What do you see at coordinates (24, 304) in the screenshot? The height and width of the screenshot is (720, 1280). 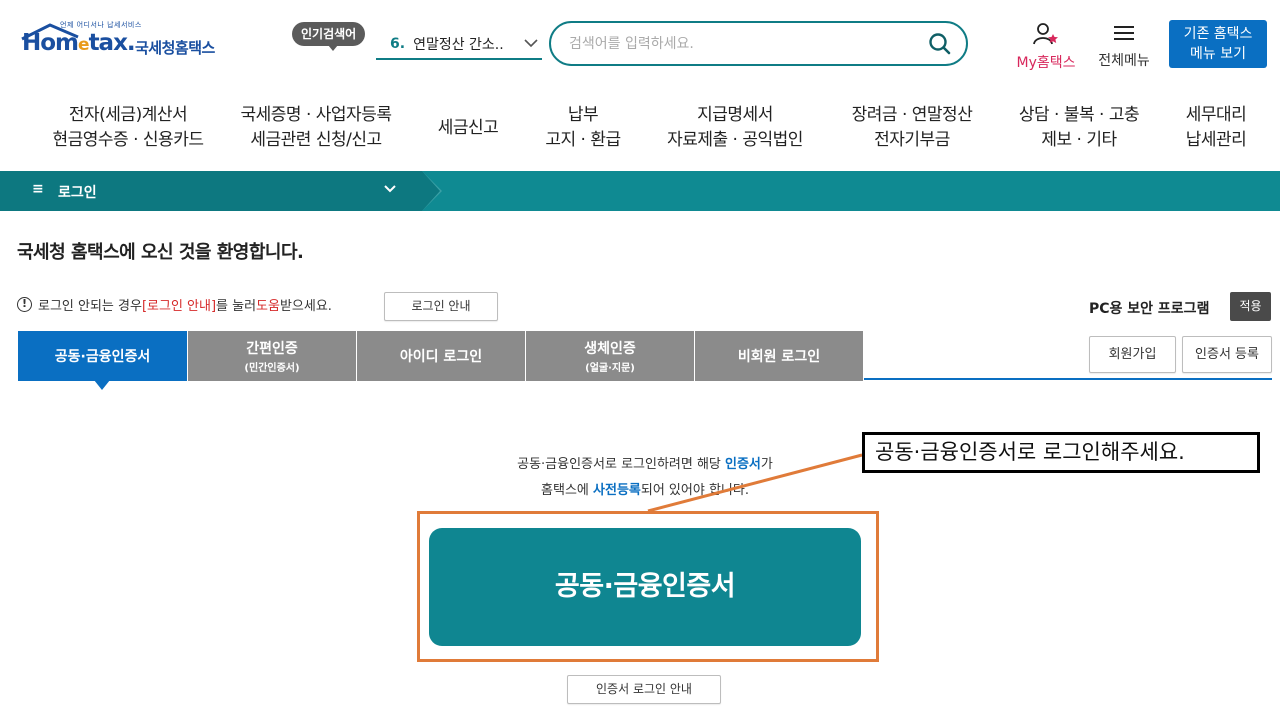 I see `warning-icon: !` at bounding box center [24, 304].